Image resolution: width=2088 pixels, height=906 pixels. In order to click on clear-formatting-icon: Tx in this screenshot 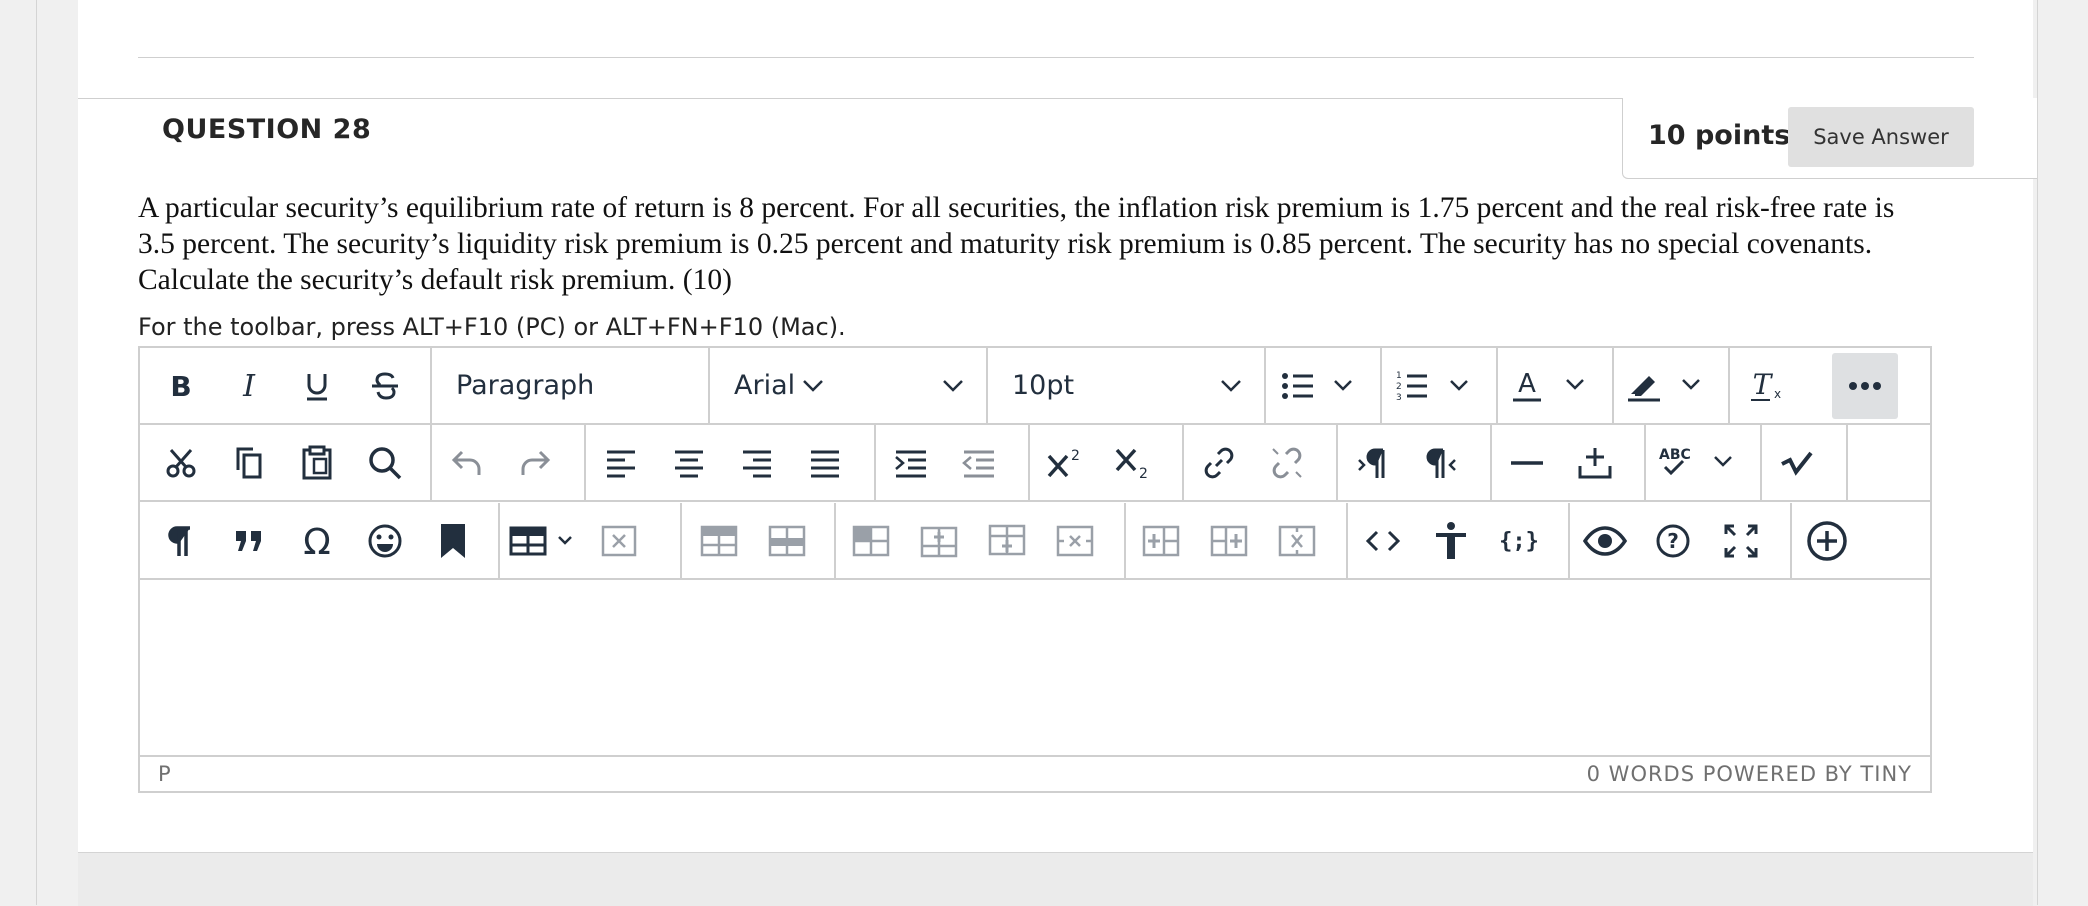, I will do `click(1765, 386)`.